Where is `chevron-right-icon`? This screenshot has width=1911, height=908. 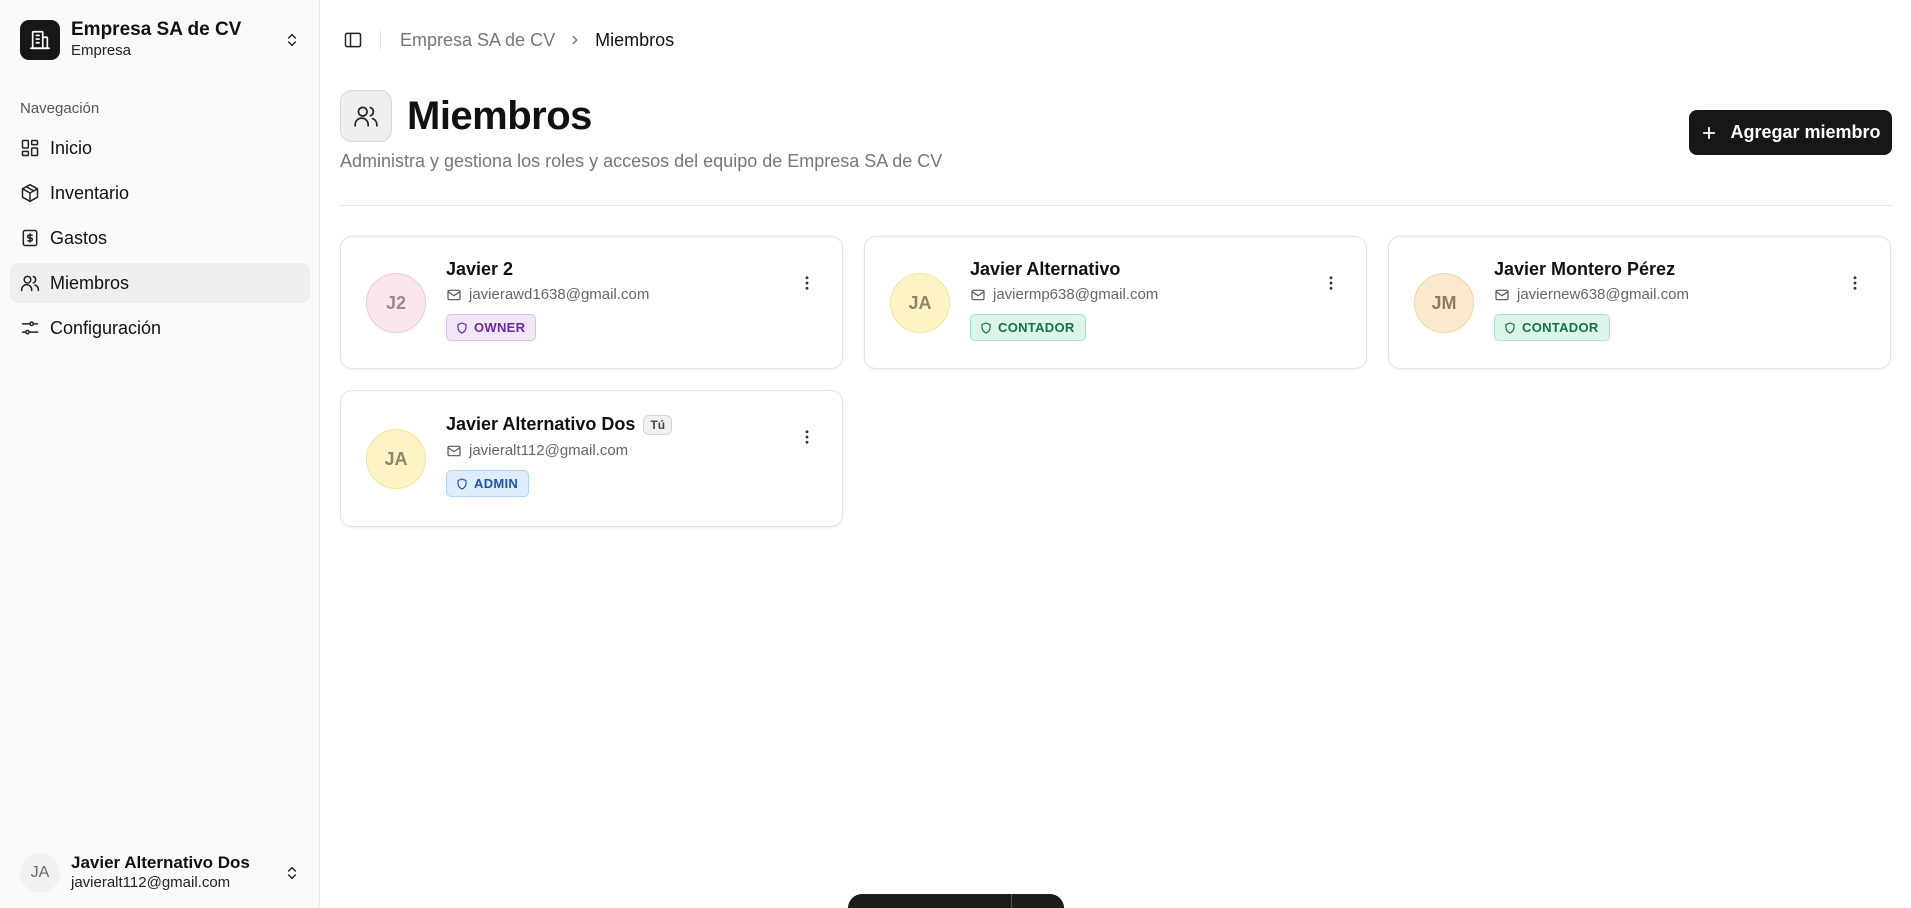 chevron-right-icon is located at coordinates (575, 40).